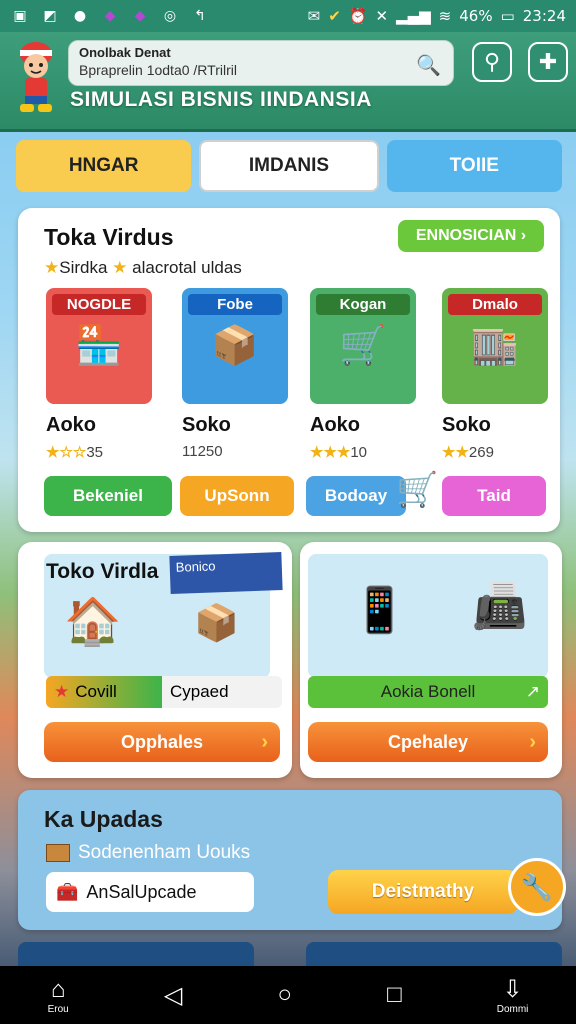  I want to click on progress-fill: ★ Covill, so click(104, 692).